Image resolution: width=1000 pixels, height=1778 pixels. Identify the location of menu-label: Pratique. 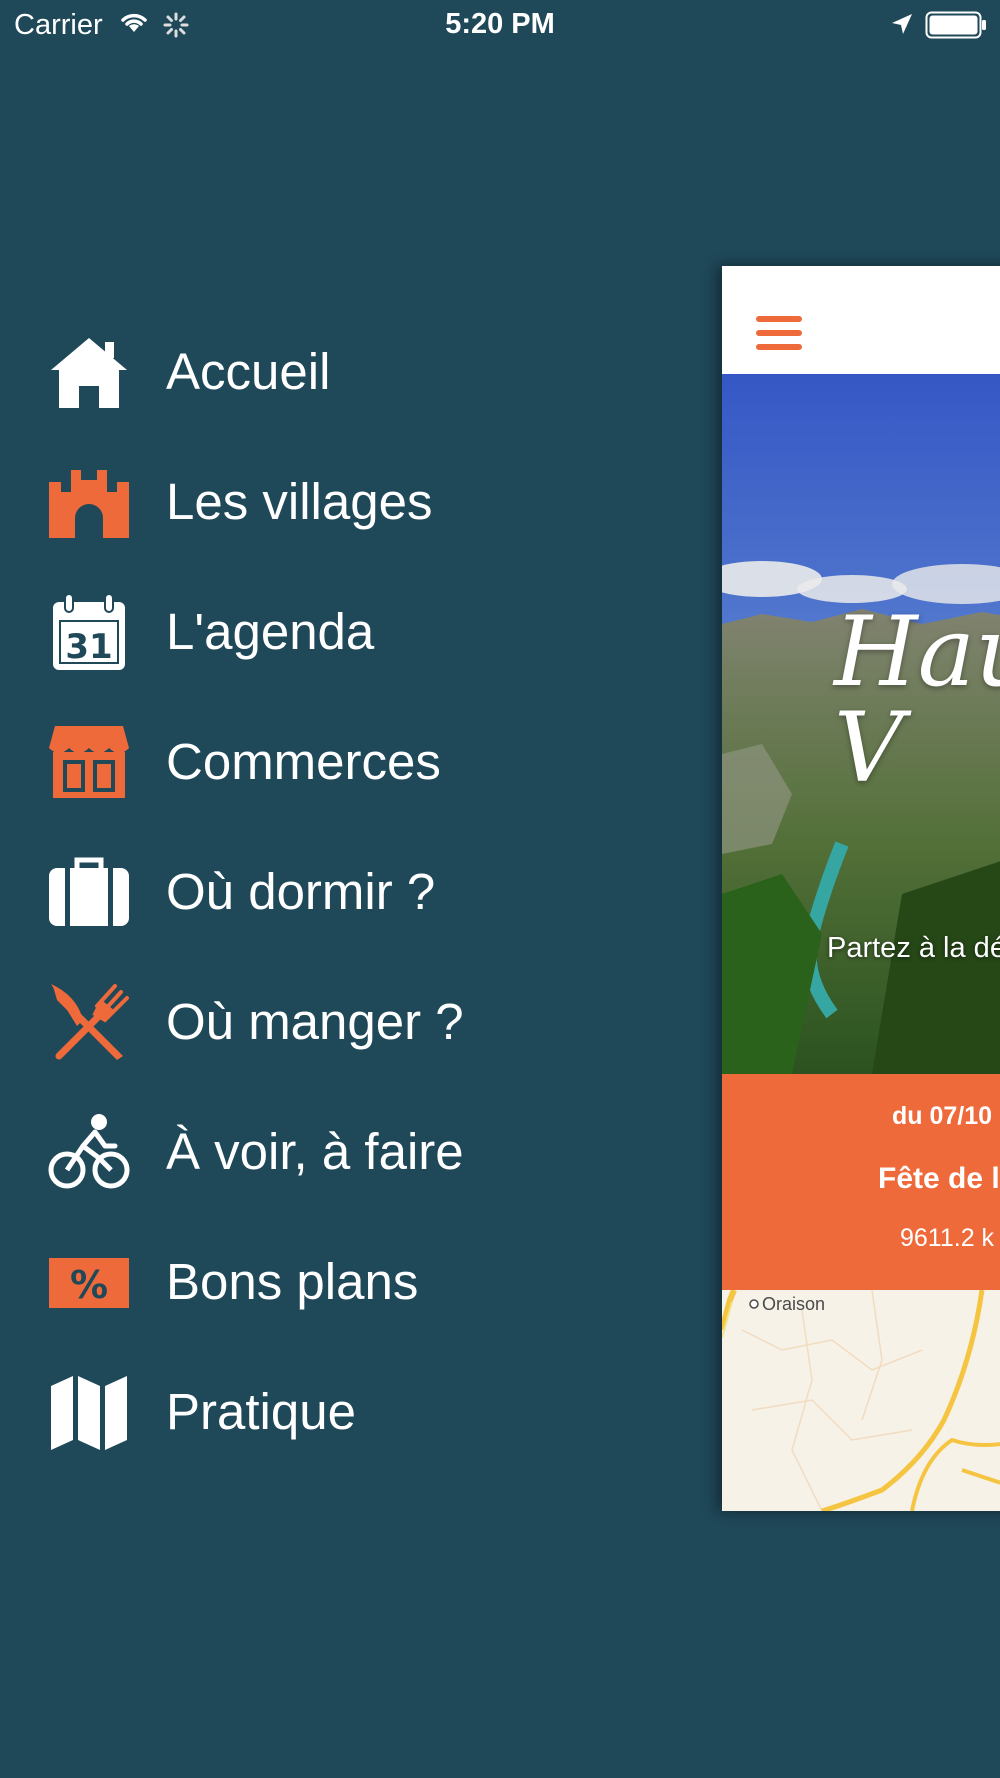
(261, 1411).